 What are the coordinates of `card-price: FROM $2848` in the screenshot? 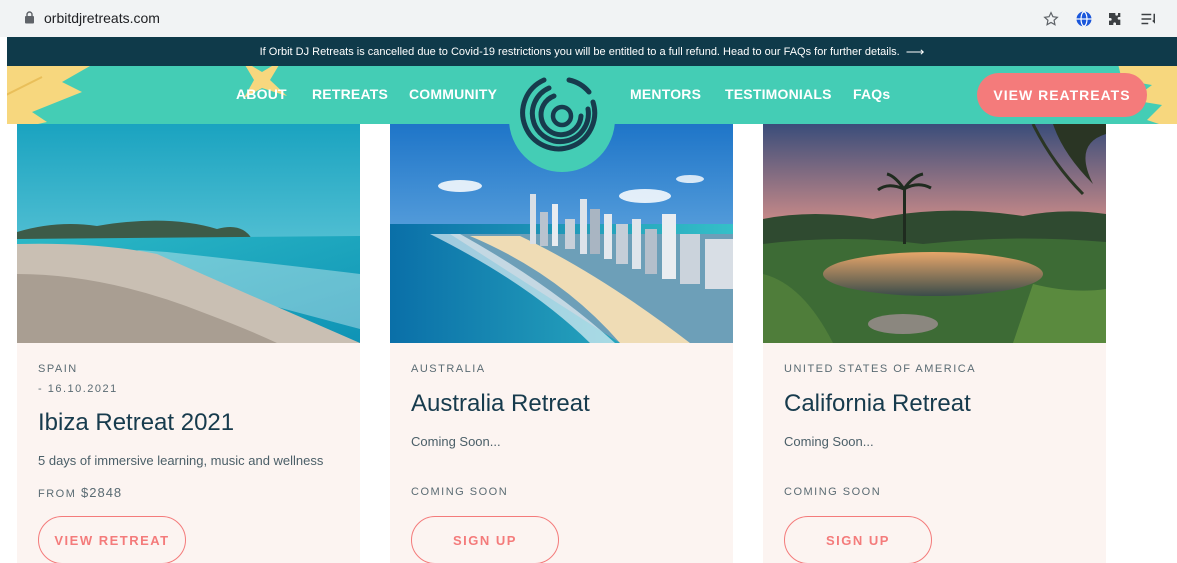 It's located at (80, 492).